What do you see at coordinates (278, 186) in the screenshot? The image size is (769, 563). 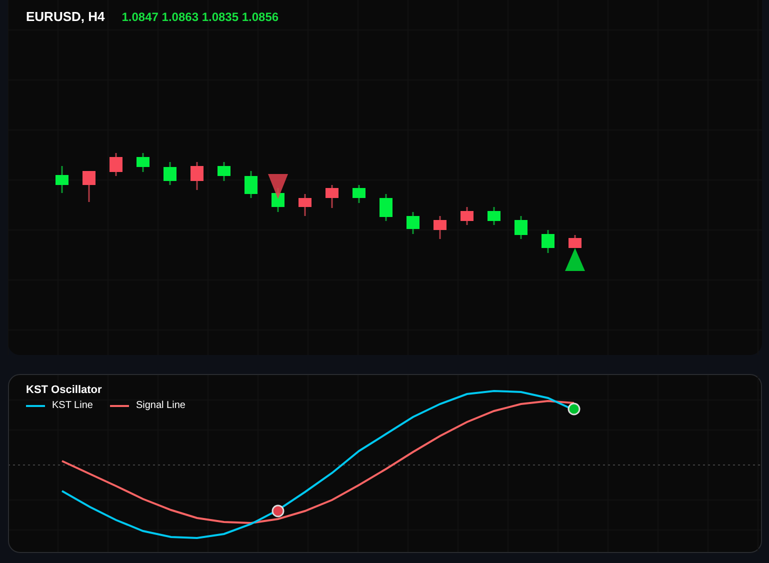 I see `sell-arrow-icon` at bounding box center [278, 186].